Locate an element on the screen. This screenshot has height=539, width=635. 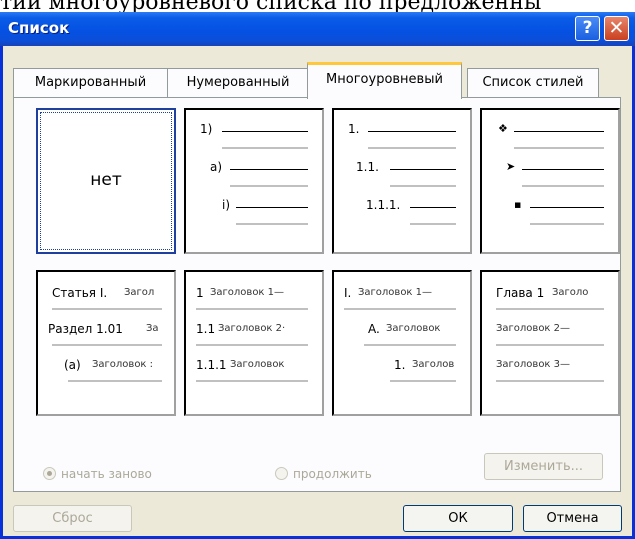
level-label: I. is located at coordinates (348, 293).